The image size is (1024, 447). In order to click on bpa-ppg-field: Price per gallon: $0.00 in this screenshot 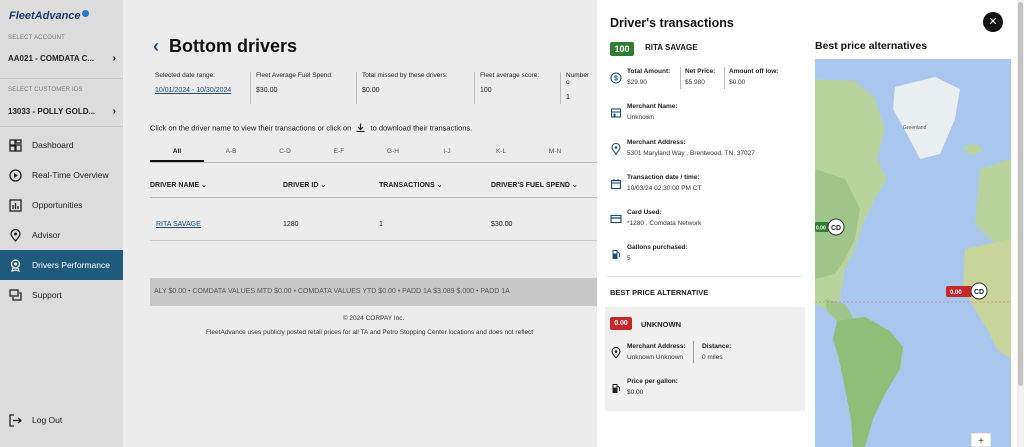, I will do `click(652, 387)`.